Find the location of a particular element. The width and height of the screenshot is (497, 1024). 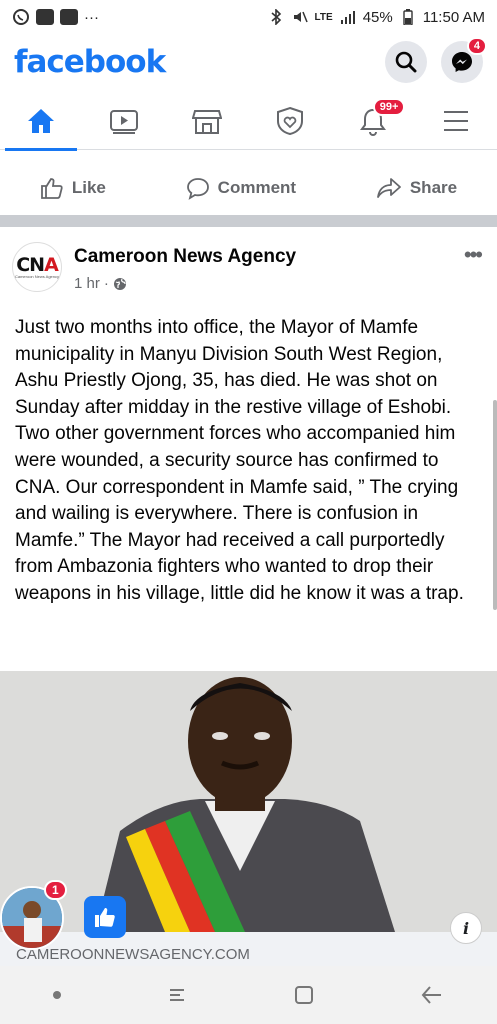

system-nav-bar is located at coordinates (248, 995).